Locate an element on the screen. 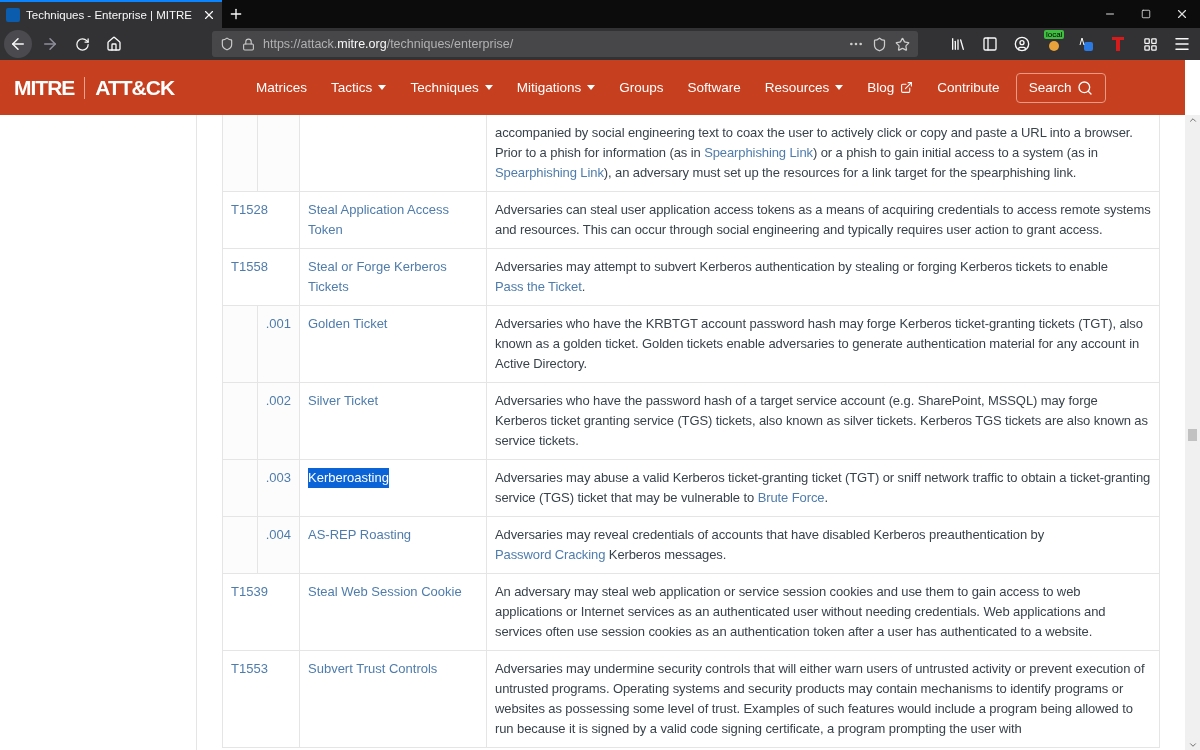  nav-link: Mitigations is located at coordinates (556, 87).